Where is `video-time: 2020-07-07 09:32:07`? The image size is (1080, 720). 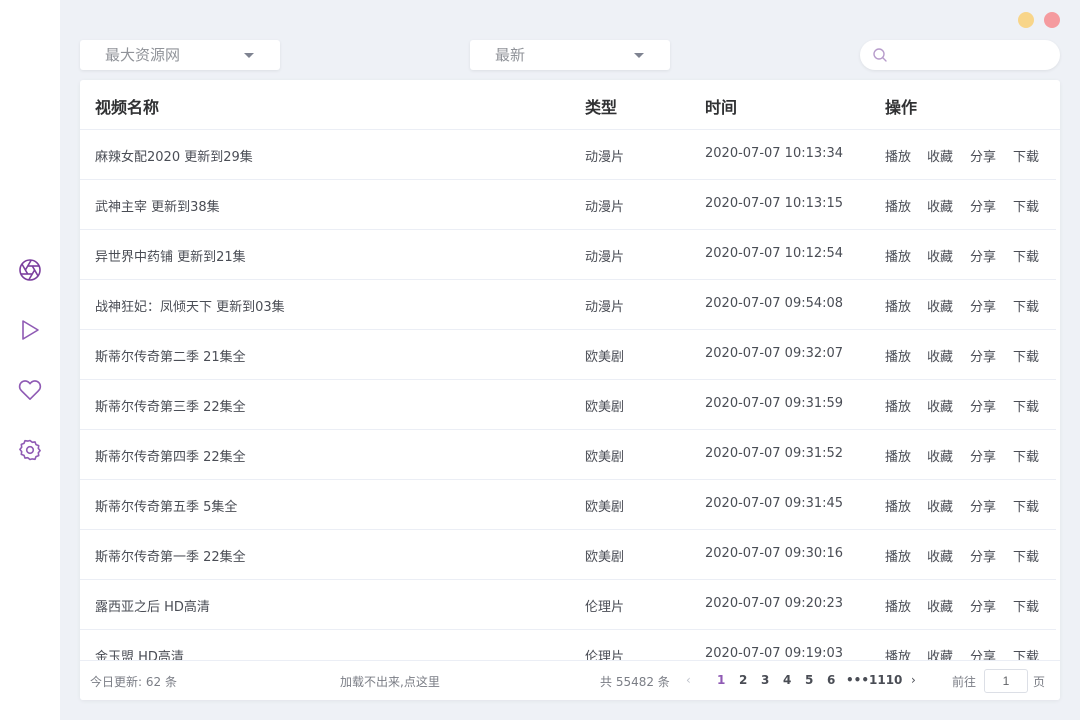 video-time: 2020-07-07 09:32:07 is located at coordinates (774, 353).